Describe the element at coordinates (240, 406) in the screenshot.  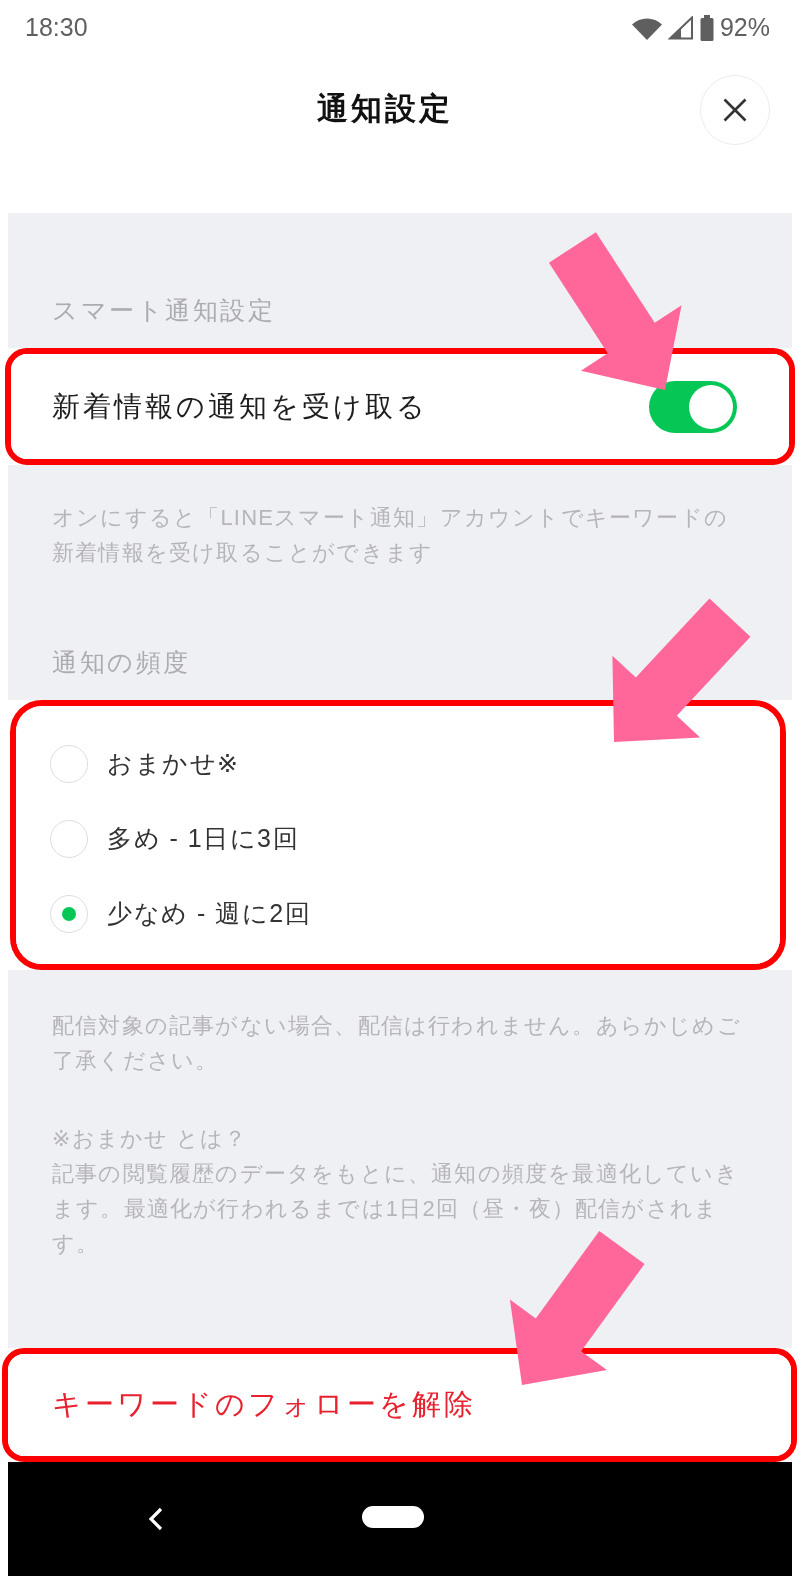
I see `toggle-label: 新着情報の通知を受け取る` at that location.